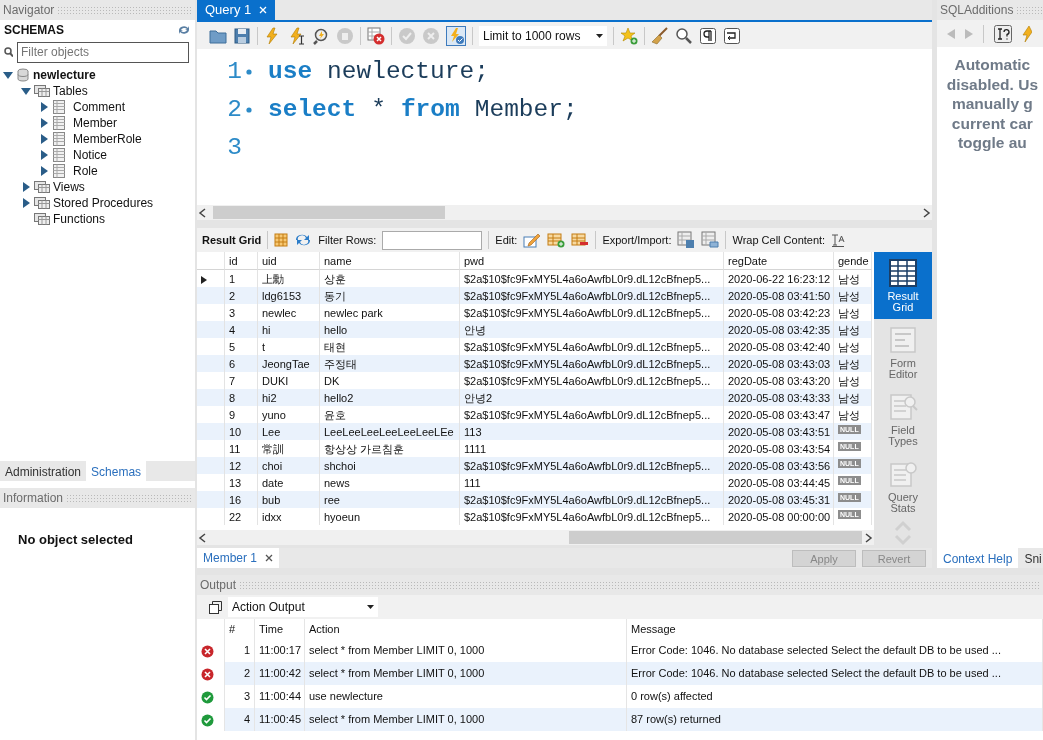 The image size is (1043, 740). I want to click on tree-item: Views, so click(69, 187).